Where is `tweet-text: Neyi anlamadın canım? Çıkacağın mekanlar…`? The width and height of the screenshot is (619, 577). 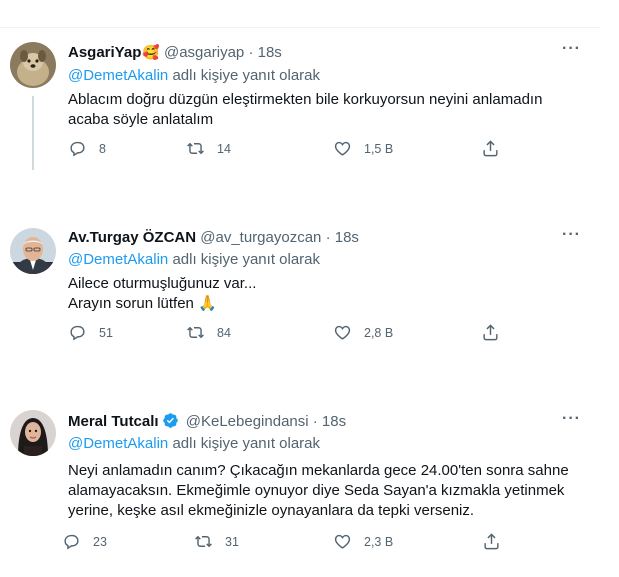 tweet-text: Neyi anlamadın canım? Çıkacağın mekanlar… is located at coordinates (318, 491).